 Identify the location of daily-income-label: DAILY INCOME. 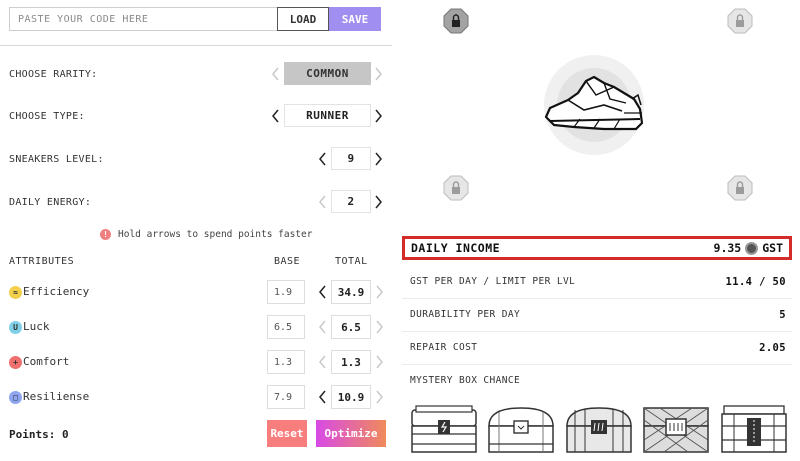
(456, 248).